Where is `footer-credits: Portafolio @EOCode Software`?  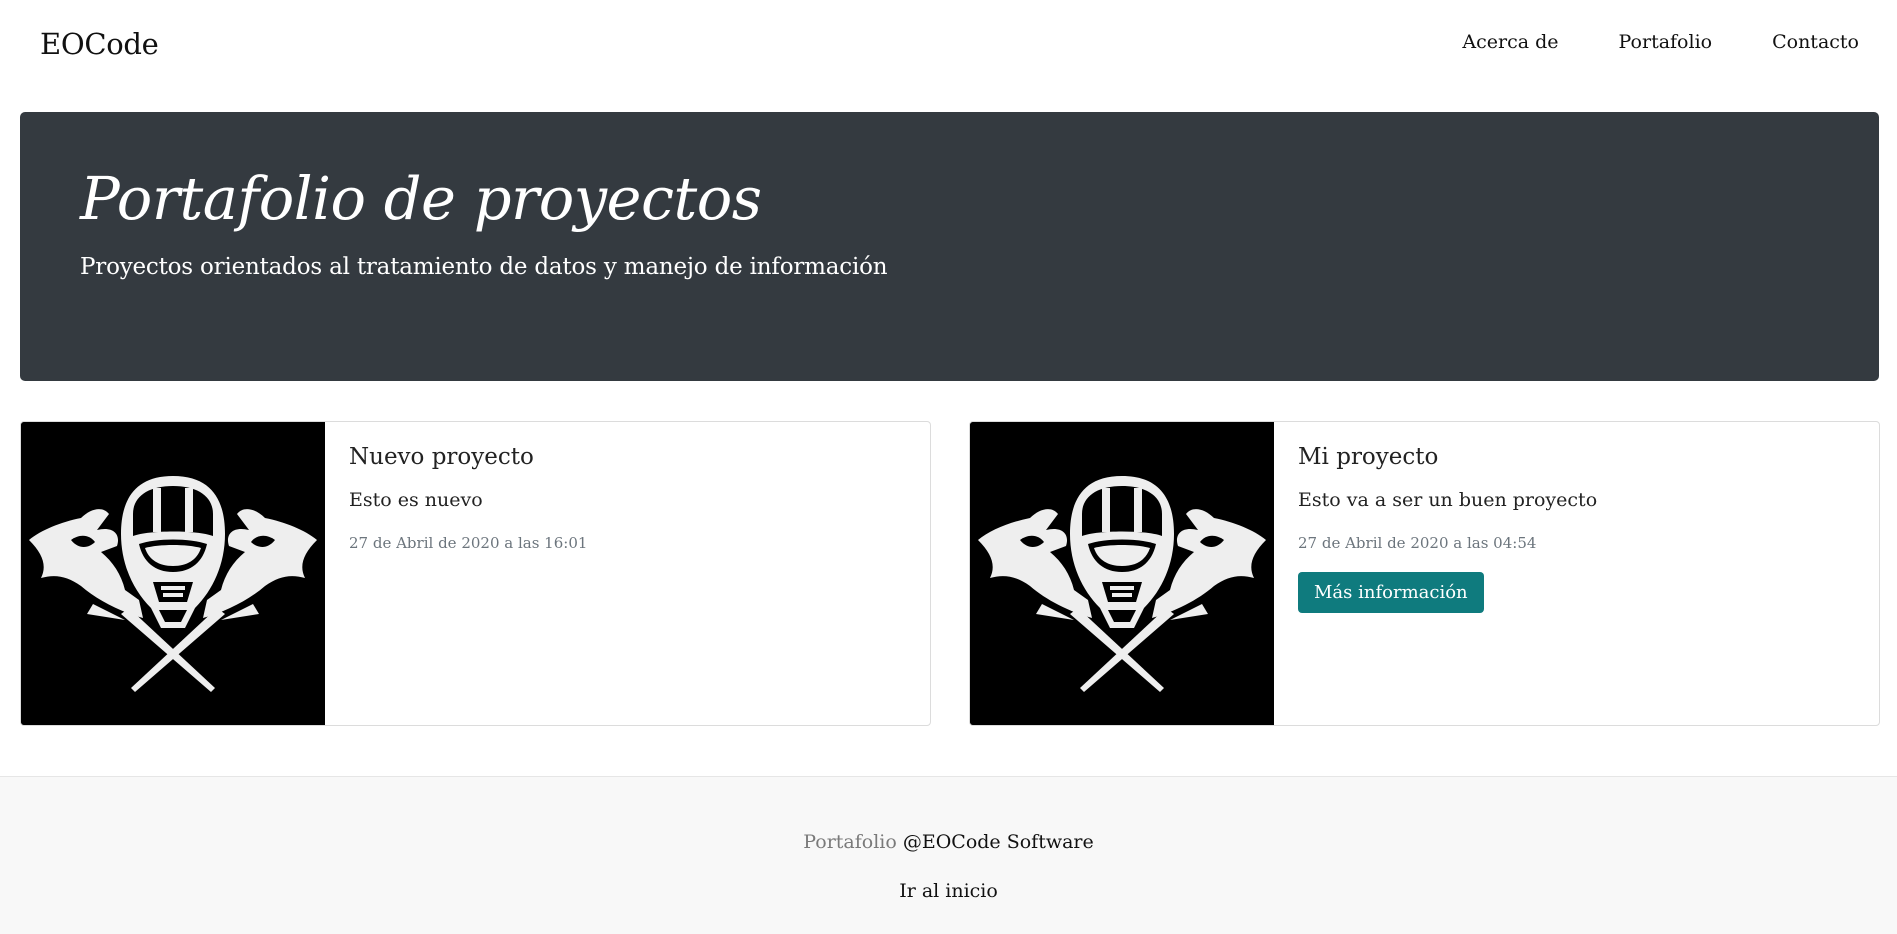 footer-credits: Portafolio @EOCode Software is located at coordinates (948, 842).